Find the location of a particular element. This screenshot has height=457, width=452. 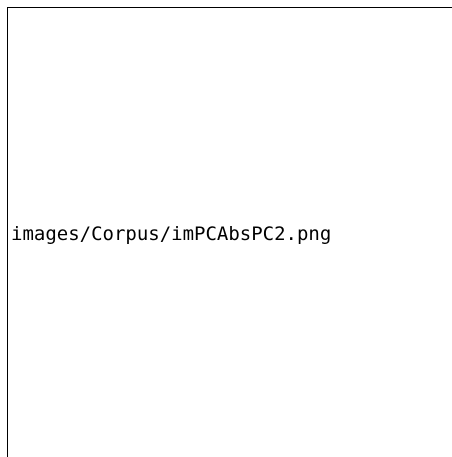

frame-top-border is located at coordinates (229, 7).